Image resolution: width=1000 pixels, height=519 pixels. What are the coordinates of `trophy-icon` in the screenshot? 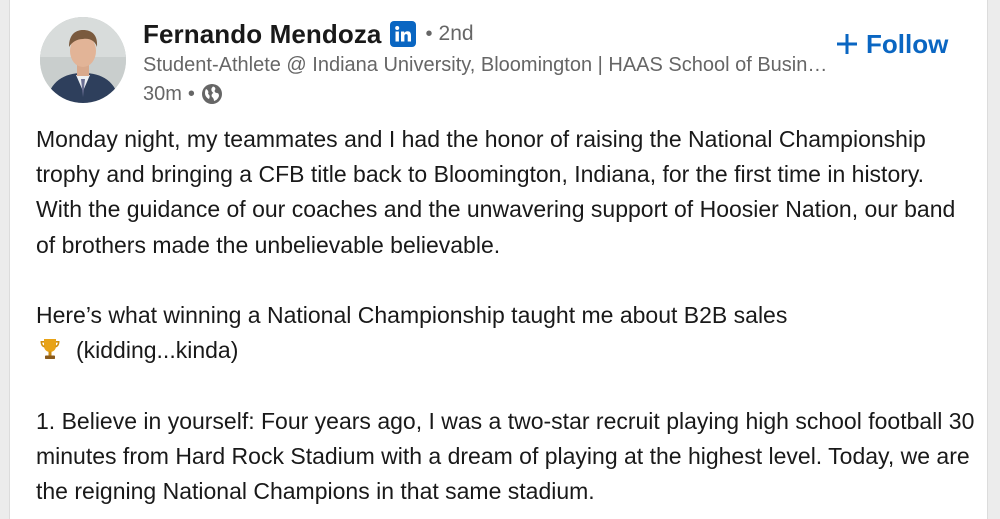 It's located at (50, 349).